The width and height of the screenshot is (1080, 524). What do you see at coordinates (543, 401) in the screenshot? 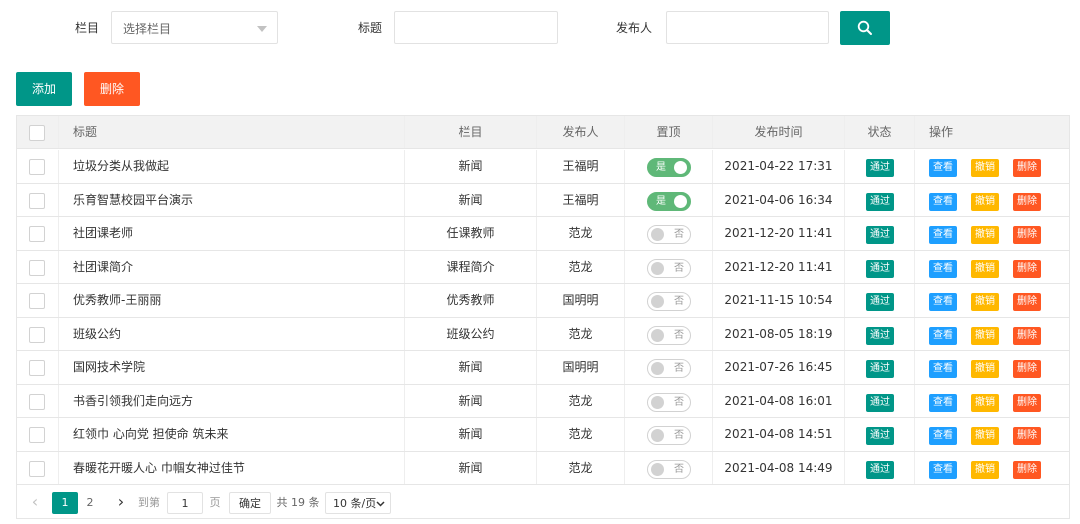
I see `table-row: 书香引领我们走向远方 新闻 范龙 否 2021-04-08 16:01 通过 查看 撤销 删除` at bounding box center [543, 401].